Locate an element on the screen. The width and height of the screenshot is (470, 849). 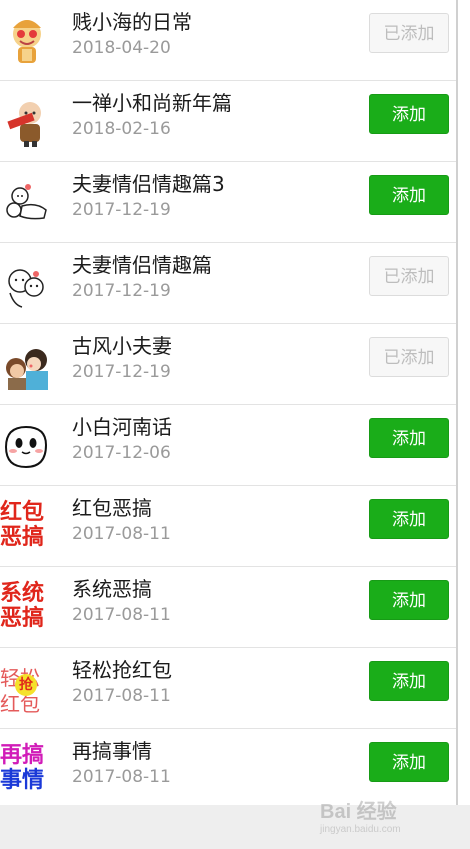
scrollbar-track is located at coordinates (457, 402).